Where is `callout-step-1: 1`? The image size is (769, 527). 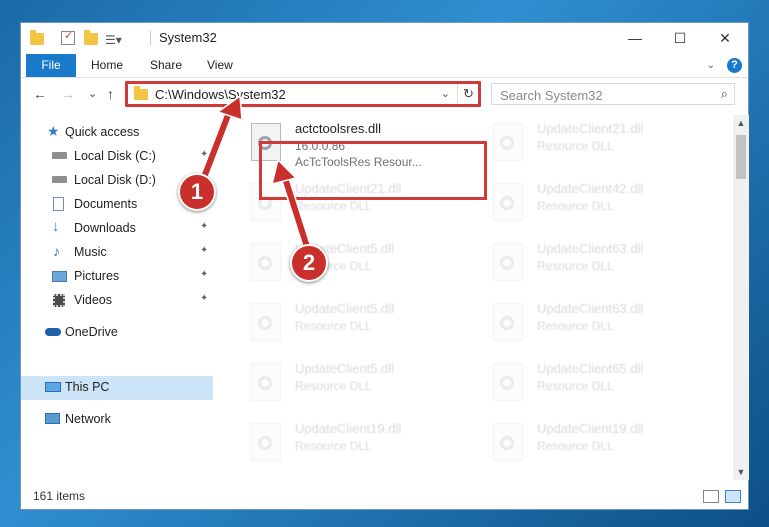 callout-step-1: 1 is located at coordinates (197, 192).